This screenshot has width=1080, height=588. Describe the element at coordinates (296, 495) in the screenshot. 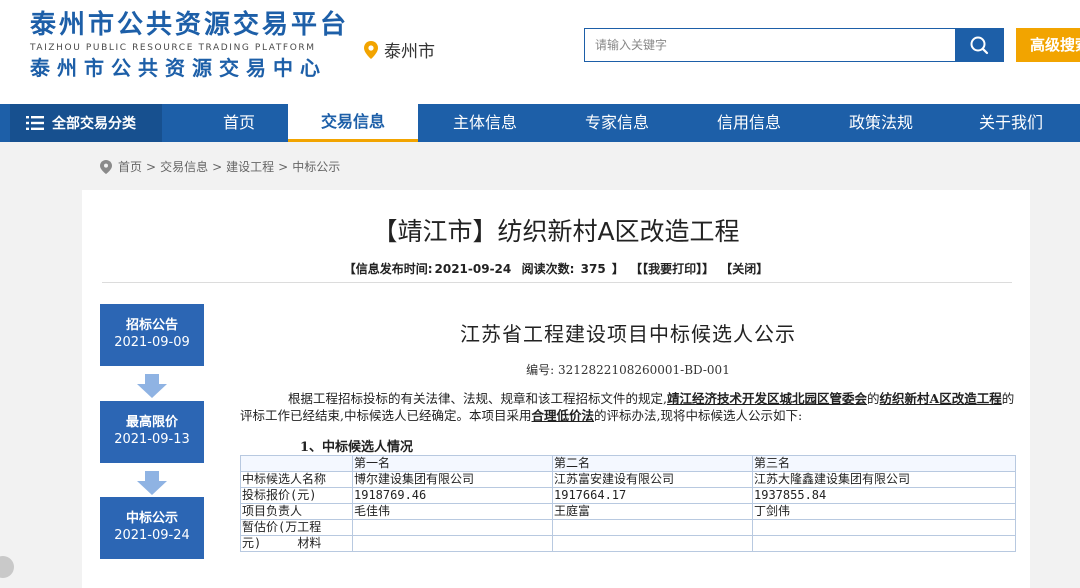

I see `table-cell: 投标报价(元)` at that location.